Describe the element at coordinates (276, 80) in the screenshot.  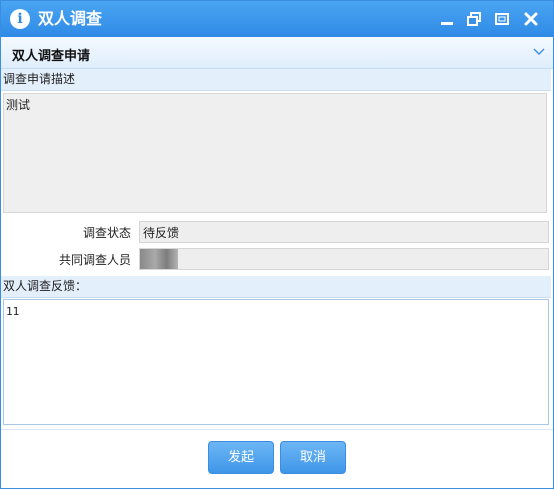
I see `description-label: 调查申请描述` at that location.